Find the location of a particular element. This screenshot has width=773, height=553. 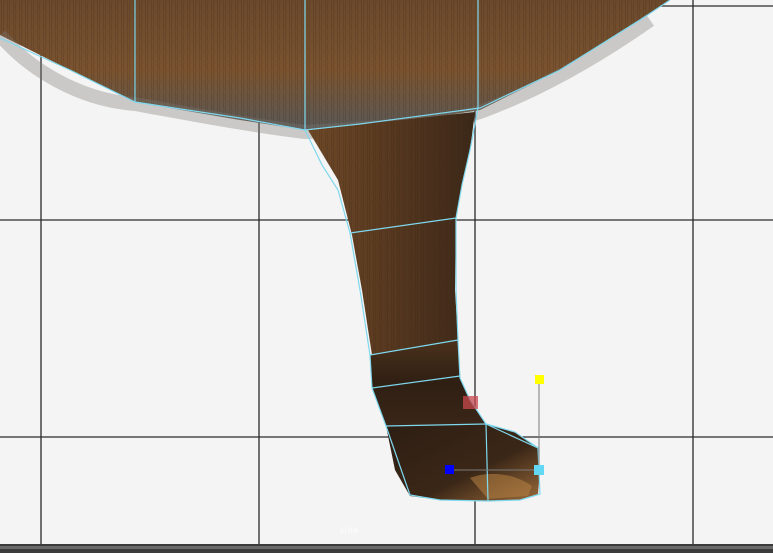

rotation-handle is located at coordinates (539, 379).